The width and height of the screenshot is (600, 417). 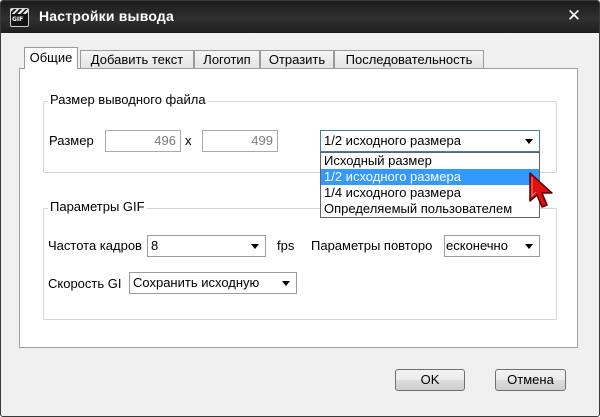 I want to click on height-input: 499, so click(x=240, y=141).